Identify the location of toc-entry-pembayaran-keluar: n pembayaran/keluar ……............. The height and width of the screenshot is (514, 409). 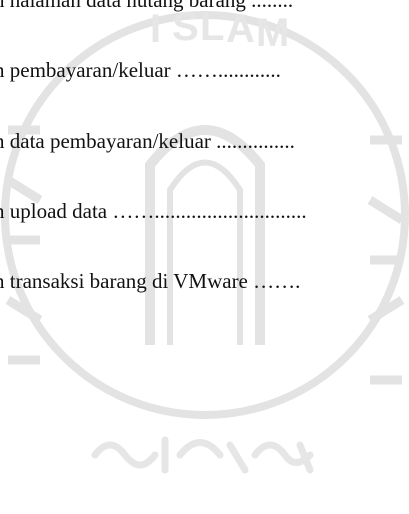
(140, 70).